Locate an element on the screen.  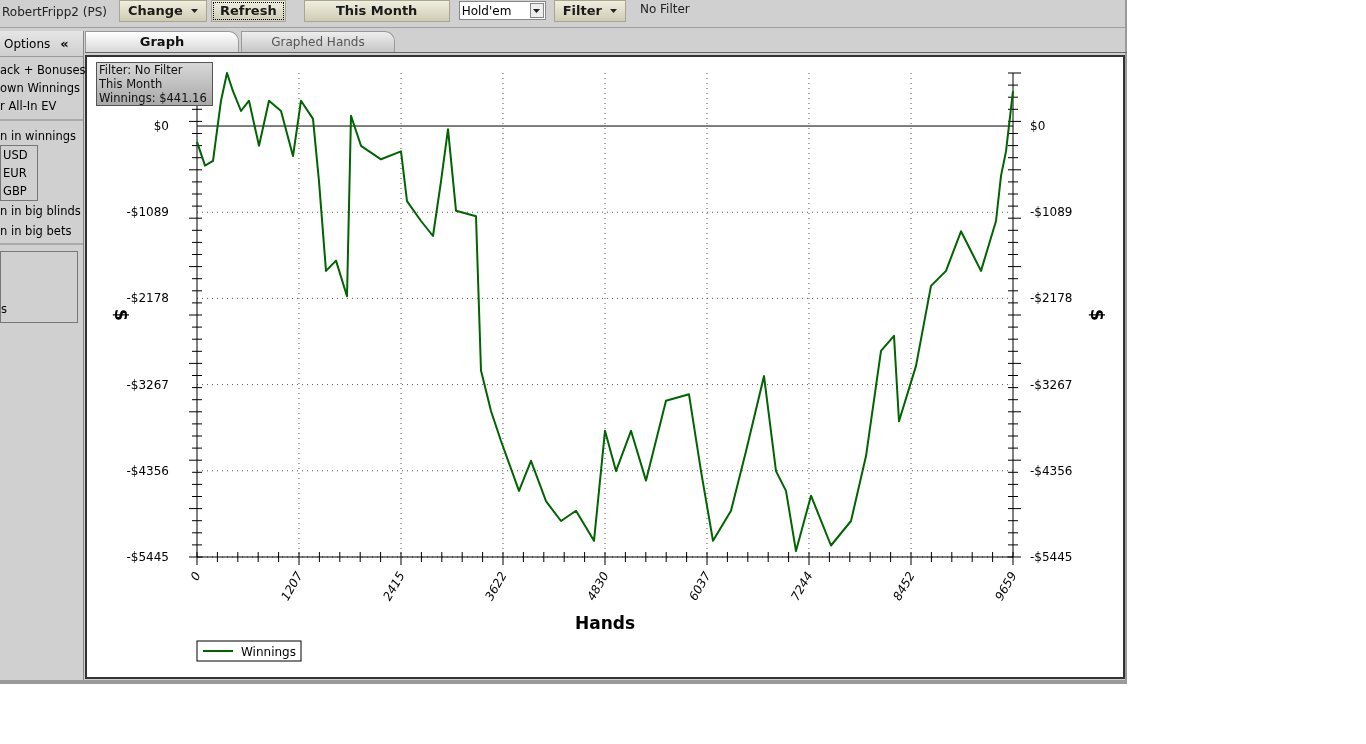
group-label: s is located at coordinates (4, 309).